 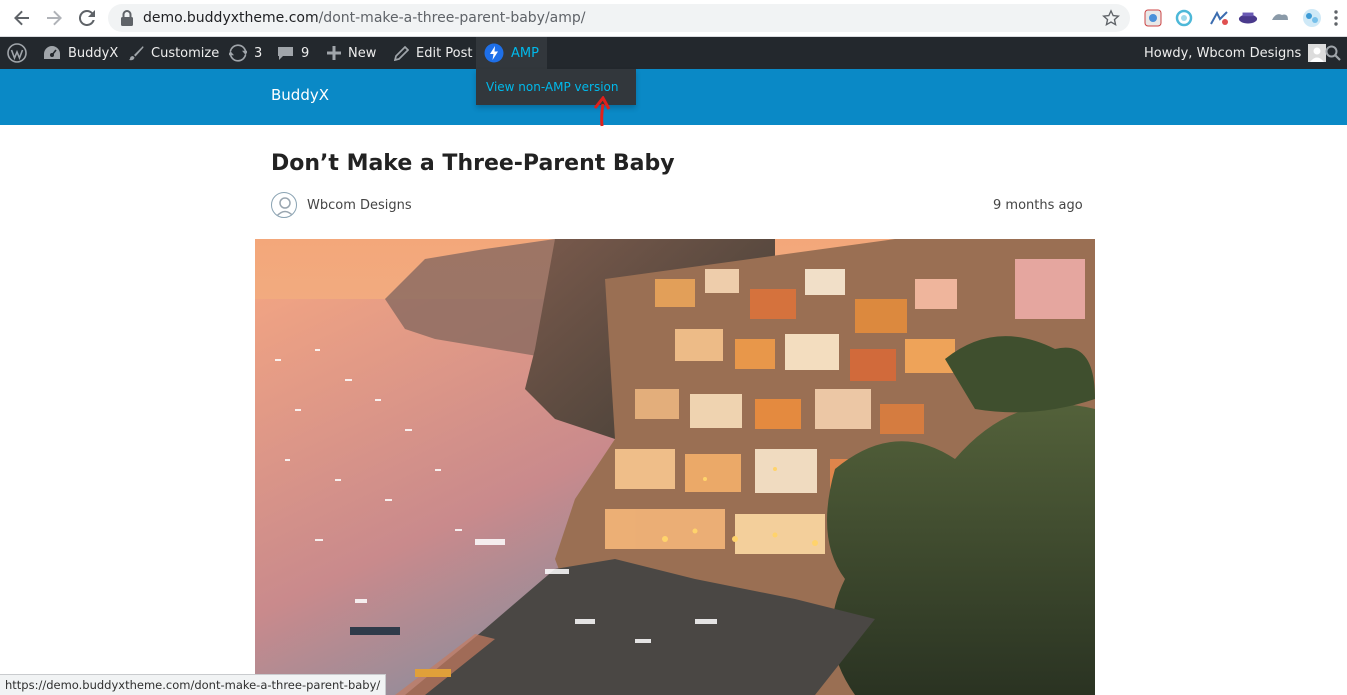 I want to click on lock-icon, so click(x=127, y=18).